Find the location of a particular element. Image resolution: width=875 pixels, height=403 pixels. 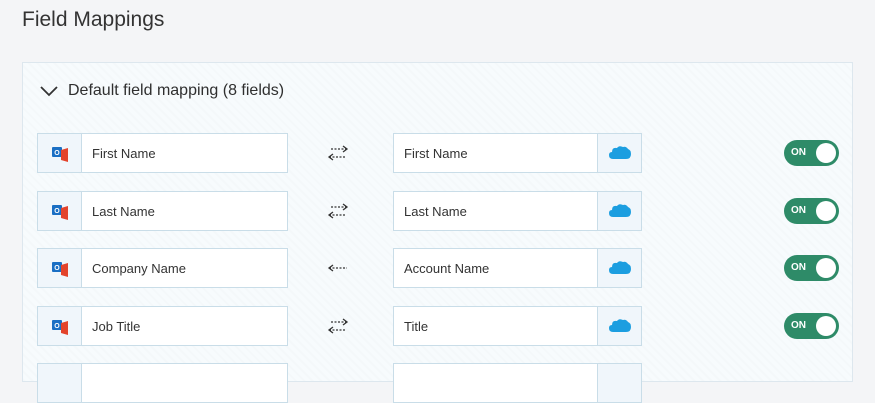

target-field: Last Name is located at coordinates (517, 211).